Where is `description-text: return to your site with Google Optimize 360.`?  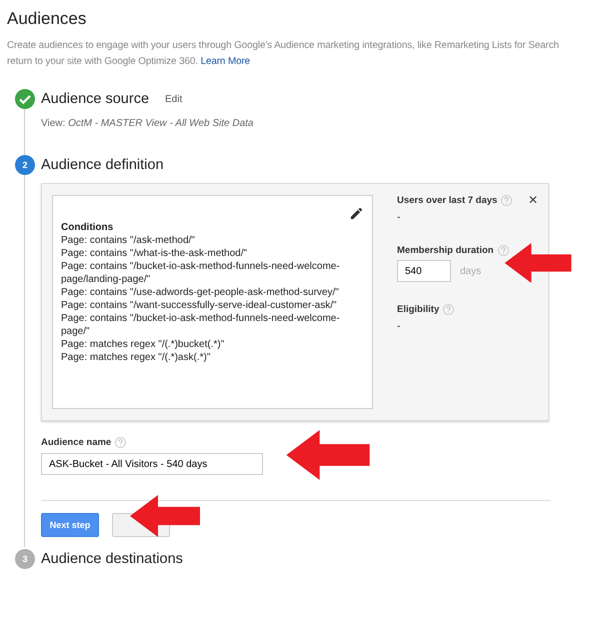 description-text: return to your site with Google Optimize 360. is located at coordinates (102, 61).